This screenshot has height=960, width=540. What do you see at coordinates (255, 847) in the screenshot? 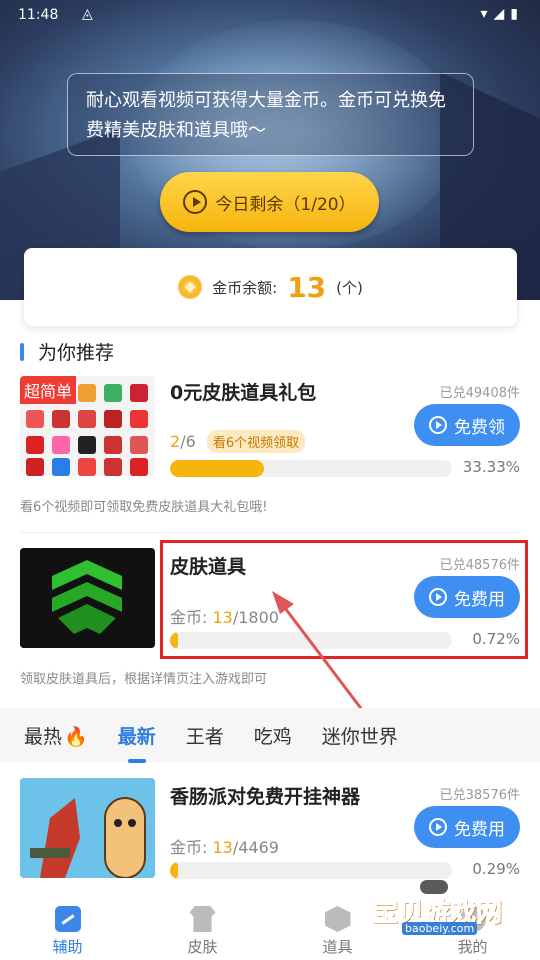
I see `coin-cost-total: /4469` at bounding box center [255, 847].